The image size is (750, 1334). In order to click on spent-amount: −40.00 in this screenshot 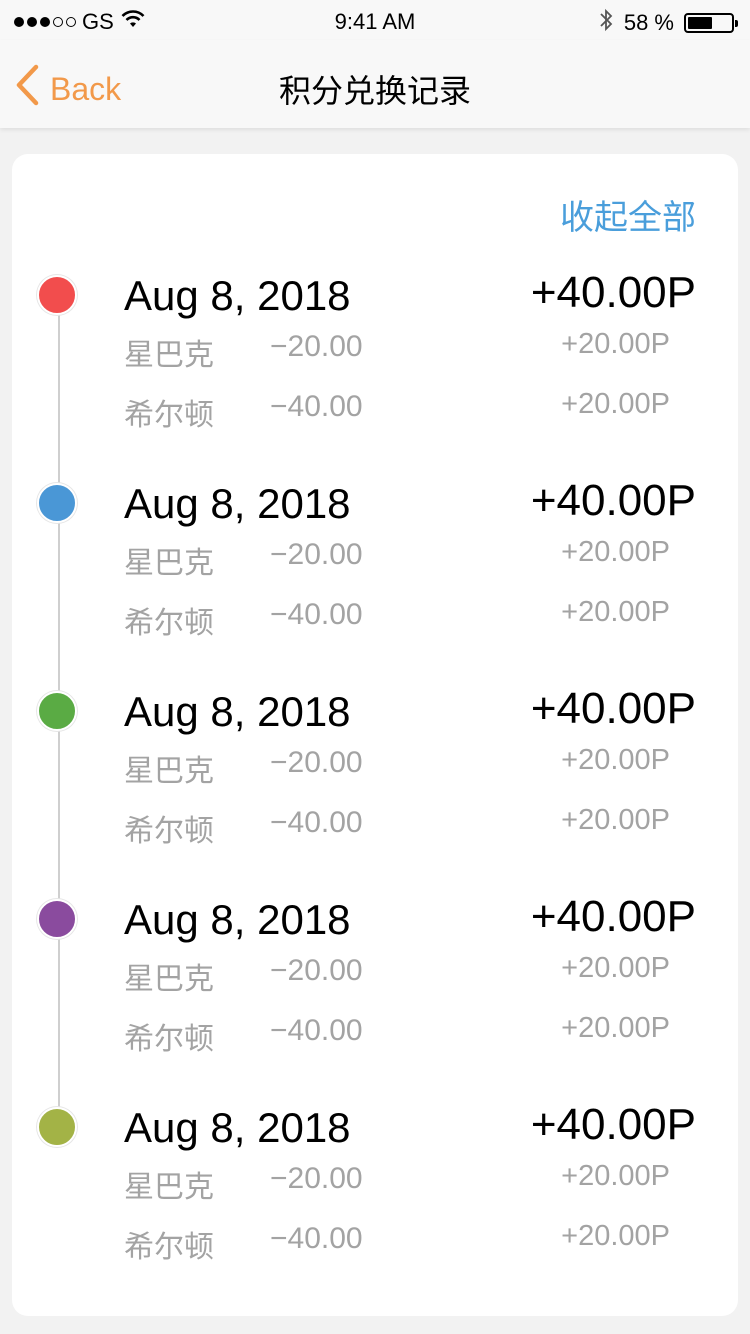, I will do `click(316, 1238)`.